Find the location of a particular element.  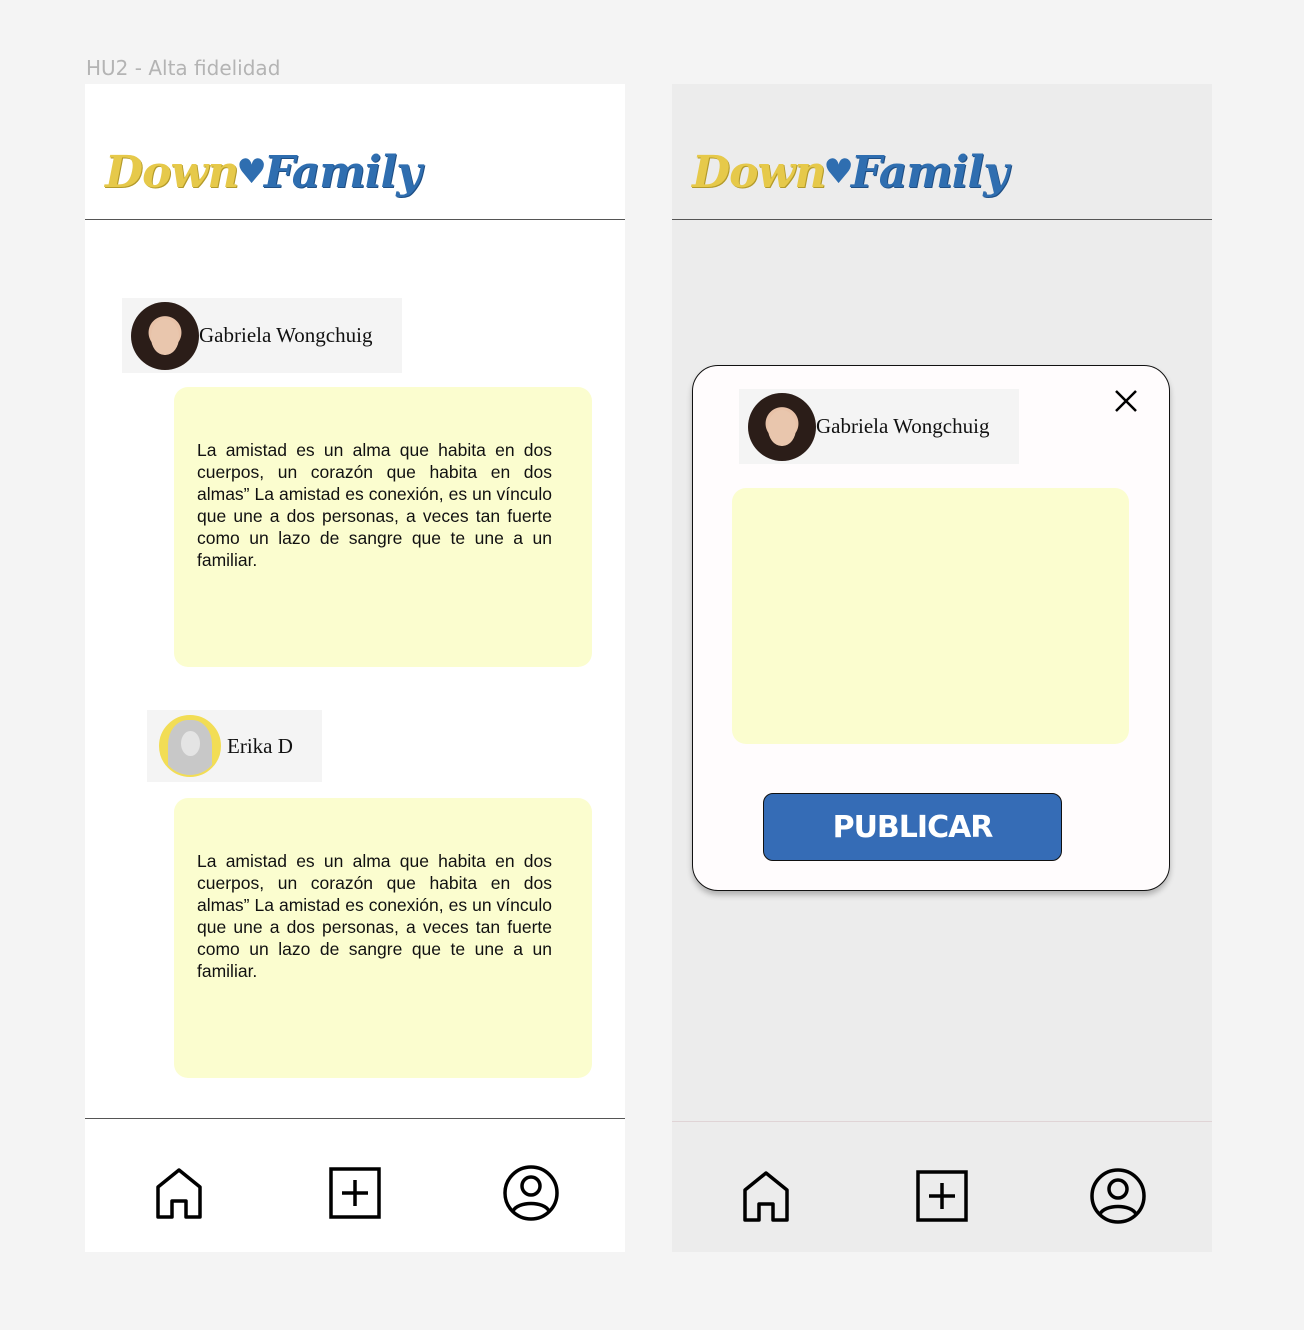

publish-button: PUBLICAR is located at coordinates (912, 827).